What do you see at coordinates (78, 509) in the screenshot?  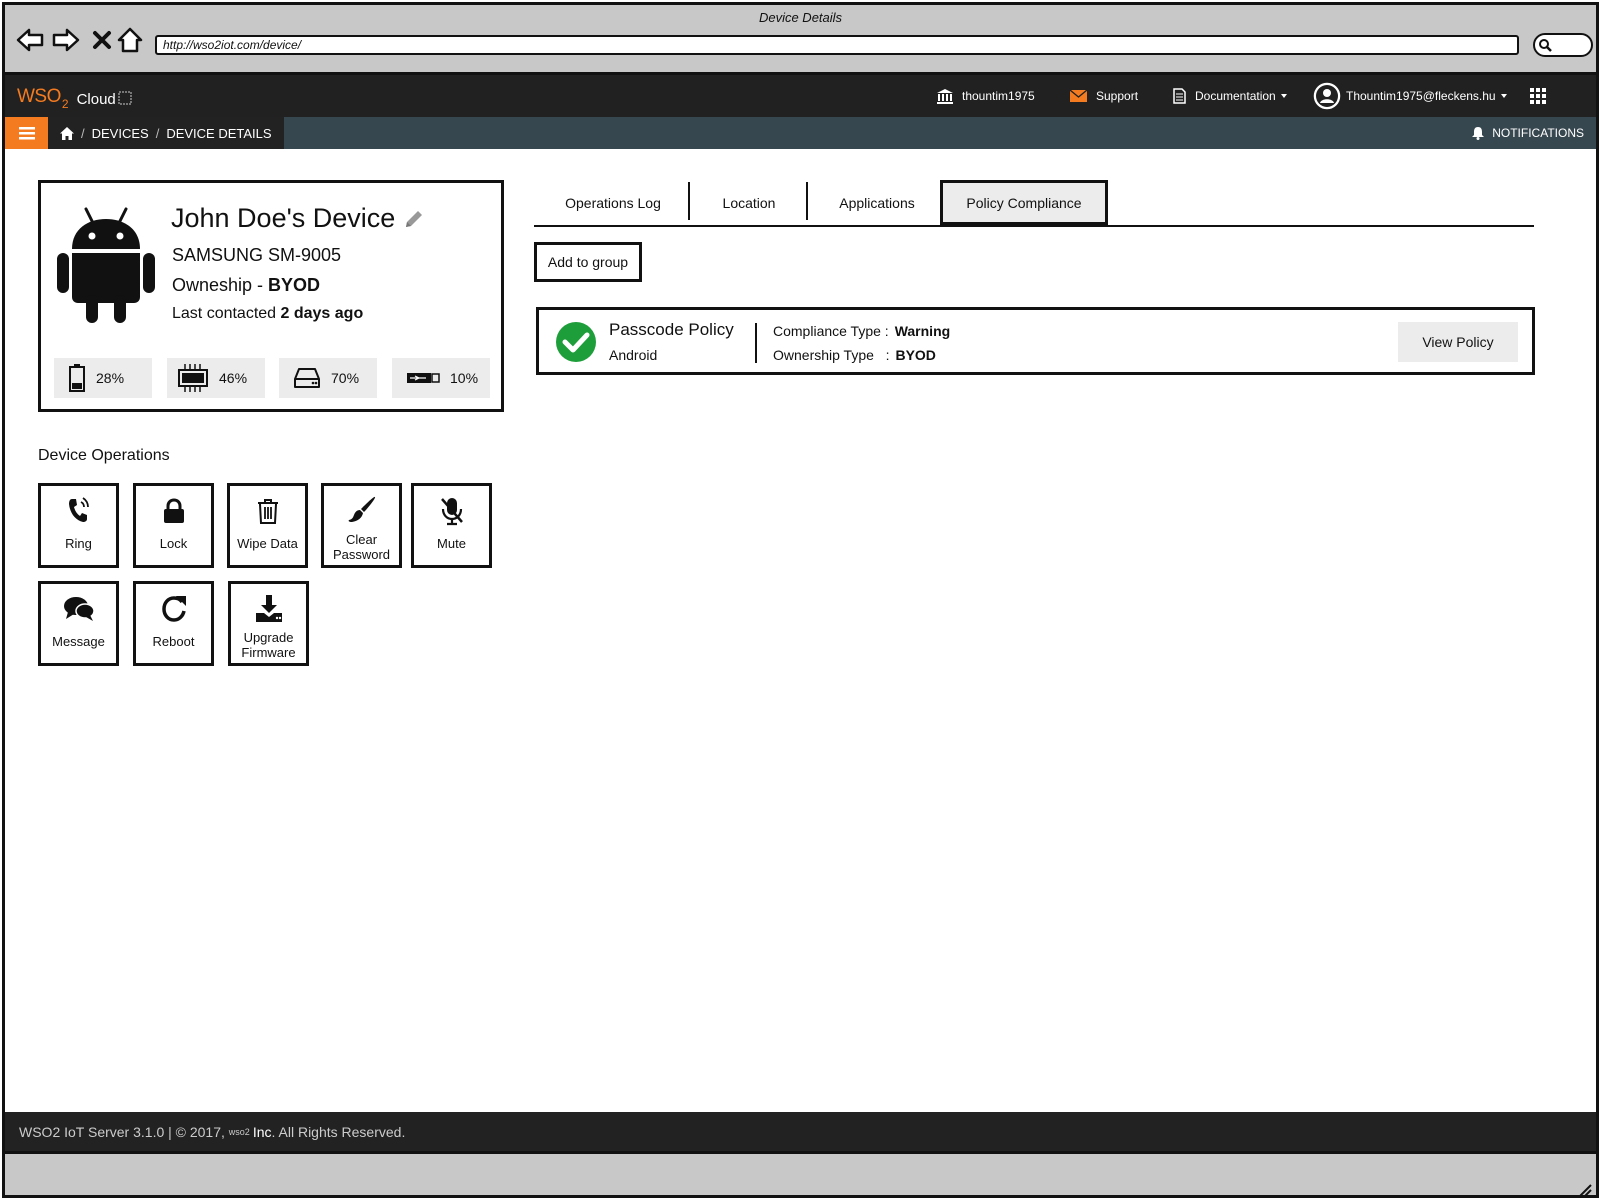 I see `phone-ring-icon` at bounding box center [78, 509].